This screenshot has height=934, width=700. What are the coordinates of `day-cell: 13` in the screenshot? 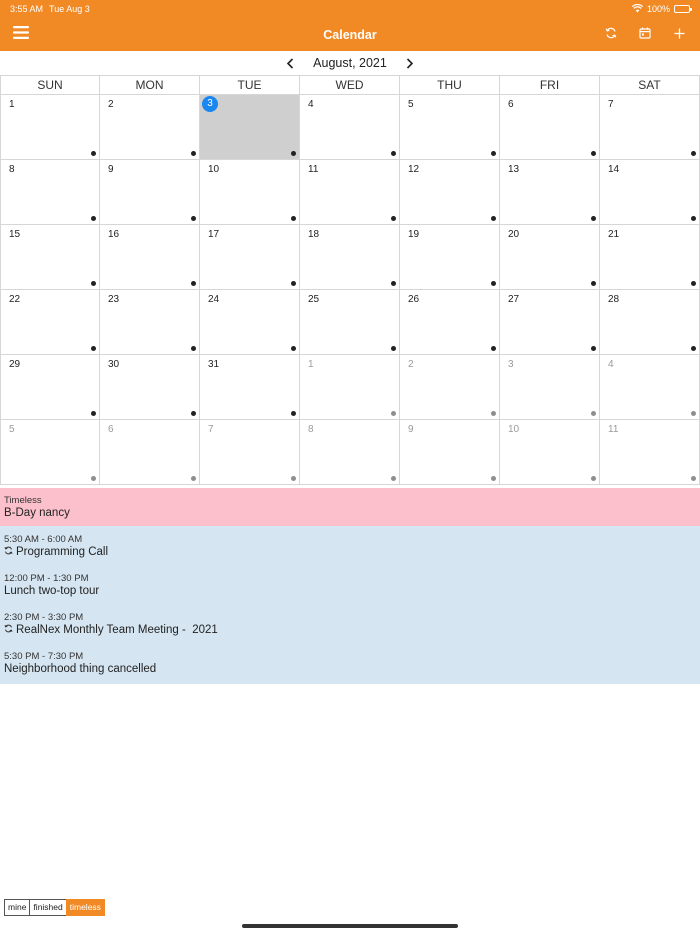 It's located at (550, 192).